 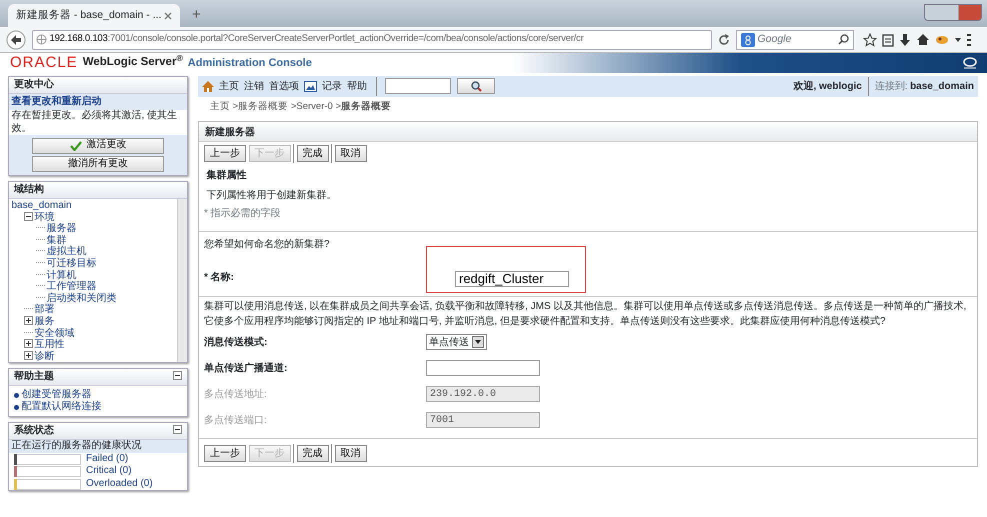 What do you see at coordinates (456, 342) in the screenshot?
I see `mode-select: 单点传送` at bounding box center [456, 342].